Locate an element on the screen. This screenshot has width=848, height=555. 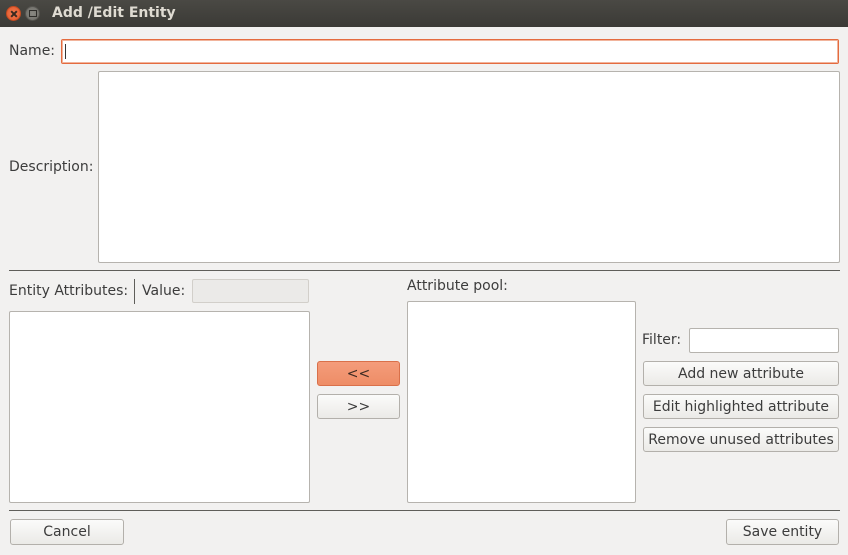
description-label: Description: is located at coordinates (51, 167).